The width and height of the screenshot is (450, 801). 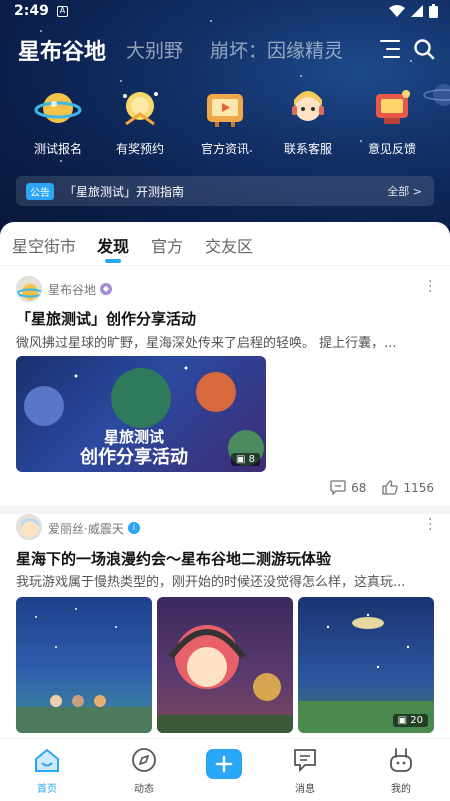 I want to click on post-author: 星布谷地, so click(x=72, y=289).